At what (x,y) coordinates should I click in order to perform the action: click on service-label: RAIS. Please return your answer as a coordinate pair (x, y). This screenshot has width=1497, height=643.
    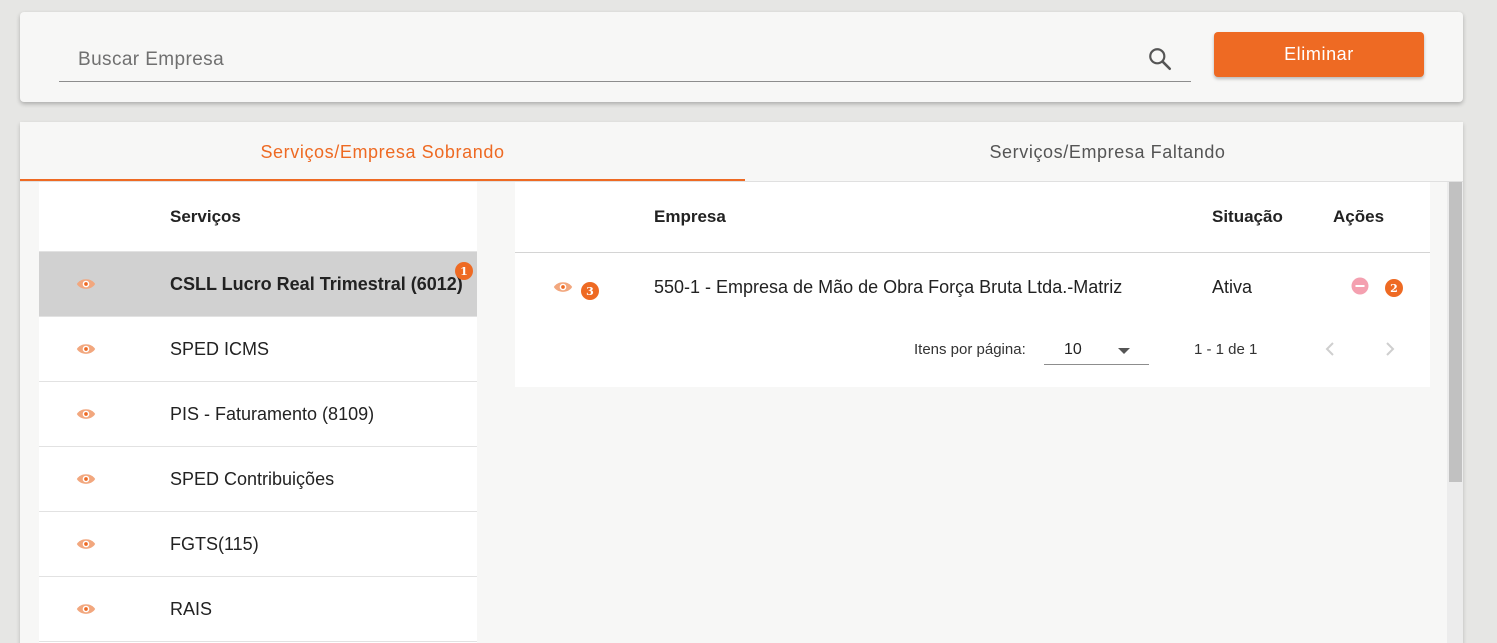
    Looking at the image, I should click on (191, 608).